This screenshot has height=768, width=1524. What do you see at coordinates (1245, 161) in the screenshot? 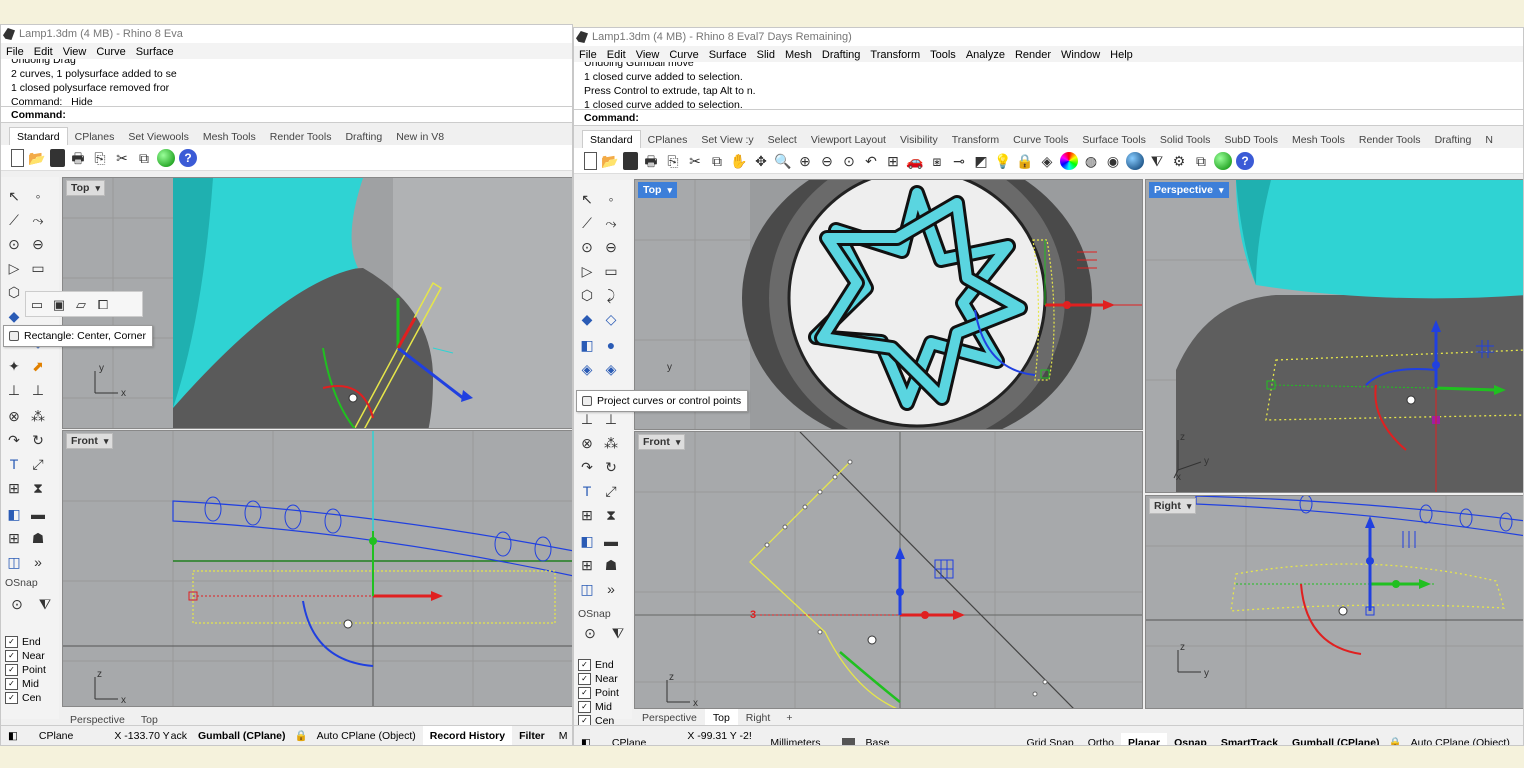
I see `help-icon: ?` at bounding box center [1245, 161].